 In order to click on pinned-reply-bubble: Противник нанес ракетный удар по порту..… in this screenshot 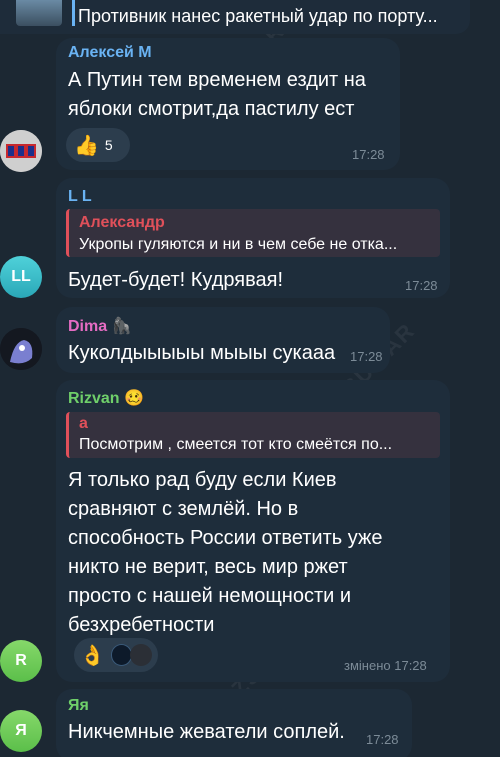, I will do `click(235, 17)`.